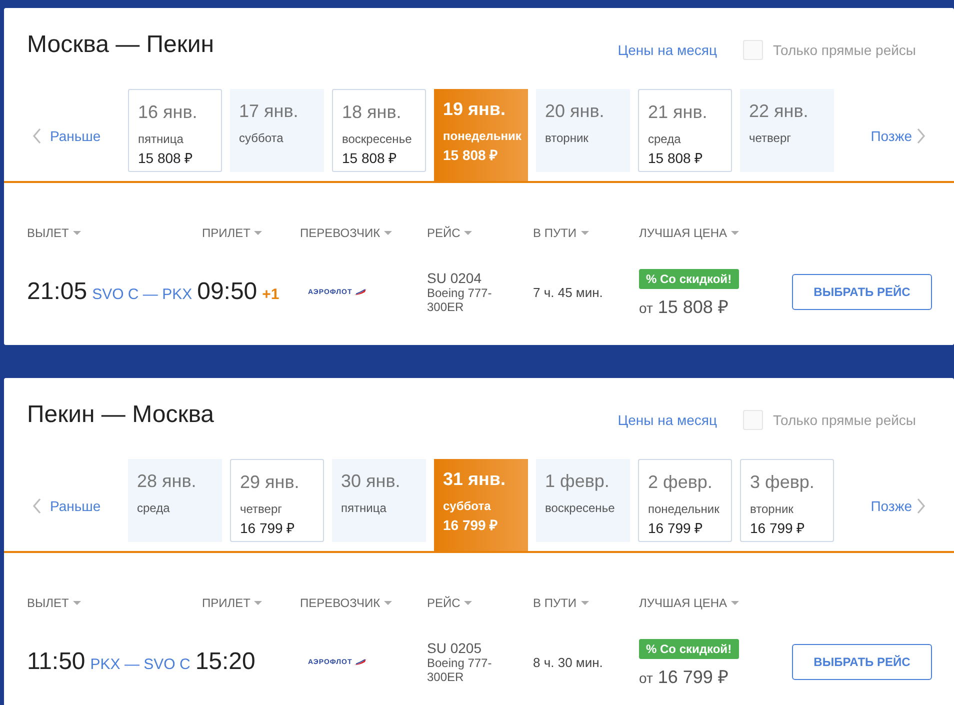  What do you see at coordinates (787, 130) in the screenshot?
I see `date-tab: 22 янв. четверг` at bounding box center [787, 130].